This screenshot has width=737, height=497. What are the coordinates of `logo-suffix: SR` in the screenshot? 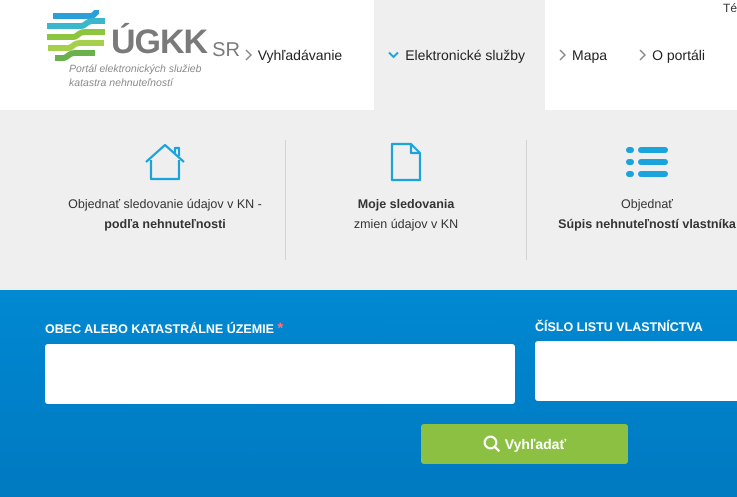 It's located at (226, 50).